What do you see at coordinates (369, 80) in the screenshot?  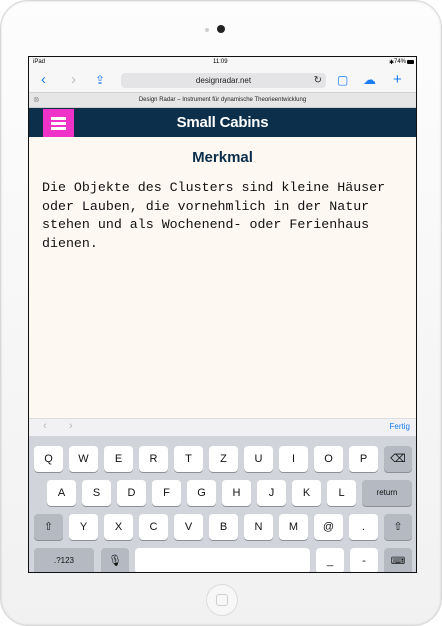 I see `cloud-icon: ☁` at bounding box center [369, 80].